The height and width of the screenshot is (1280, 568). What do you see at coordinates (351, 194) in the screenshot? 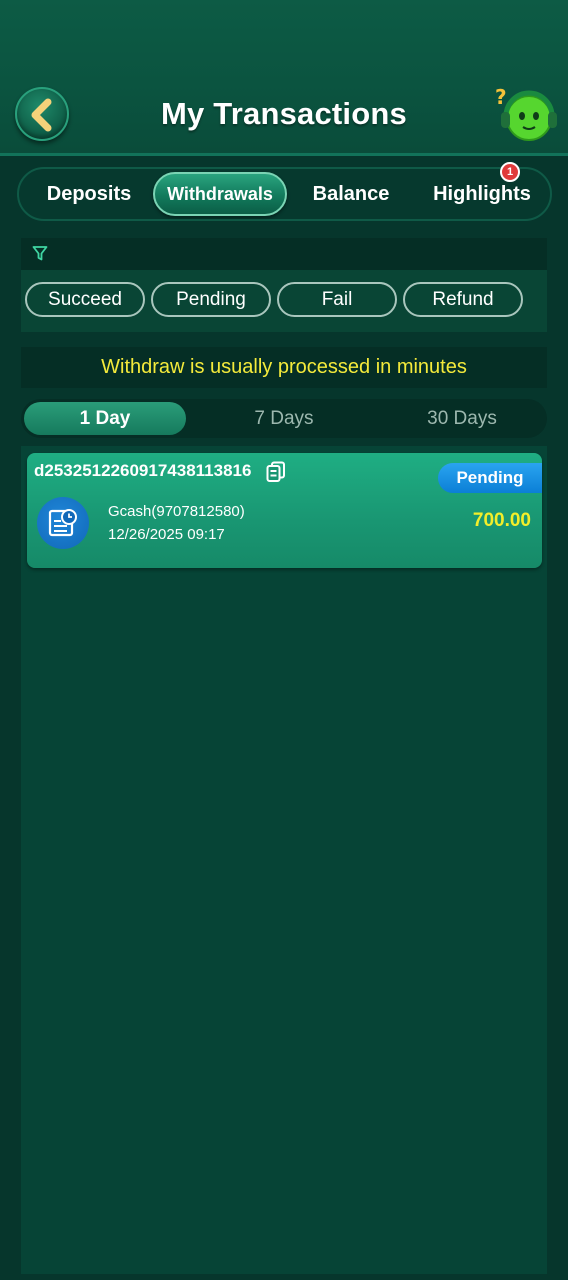
I see `tab-balance: Balance` at bounding box center [351, 194].